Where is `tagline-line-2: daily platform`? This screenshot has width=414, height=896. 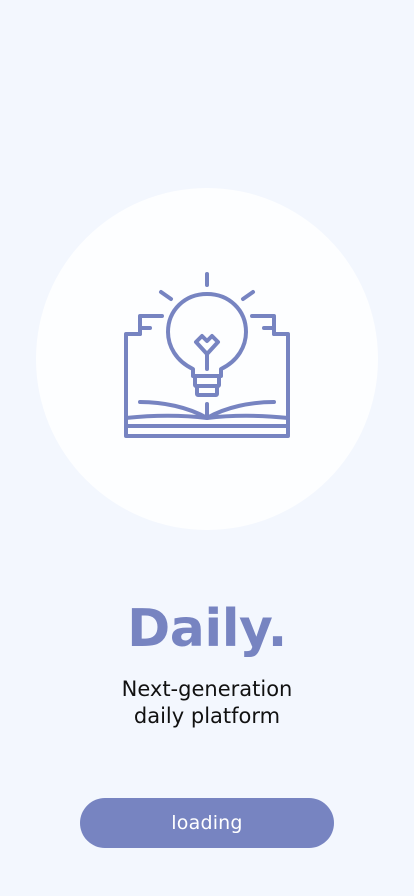 tagline-line-2: daily platform is located at coordinates (207, 716).